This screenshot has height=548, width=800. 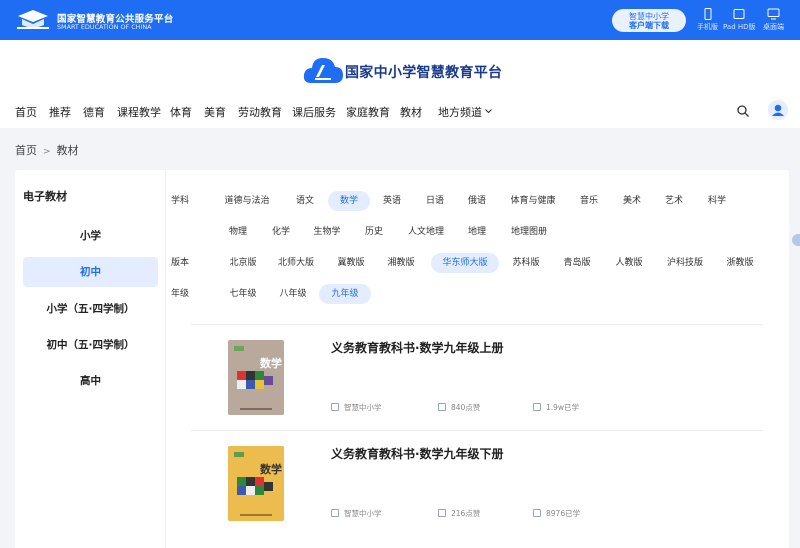 What do you see at coordinates (435, 201) in the screenshot?
I see `subject-option: 日语` at bounding box center [435, 201].